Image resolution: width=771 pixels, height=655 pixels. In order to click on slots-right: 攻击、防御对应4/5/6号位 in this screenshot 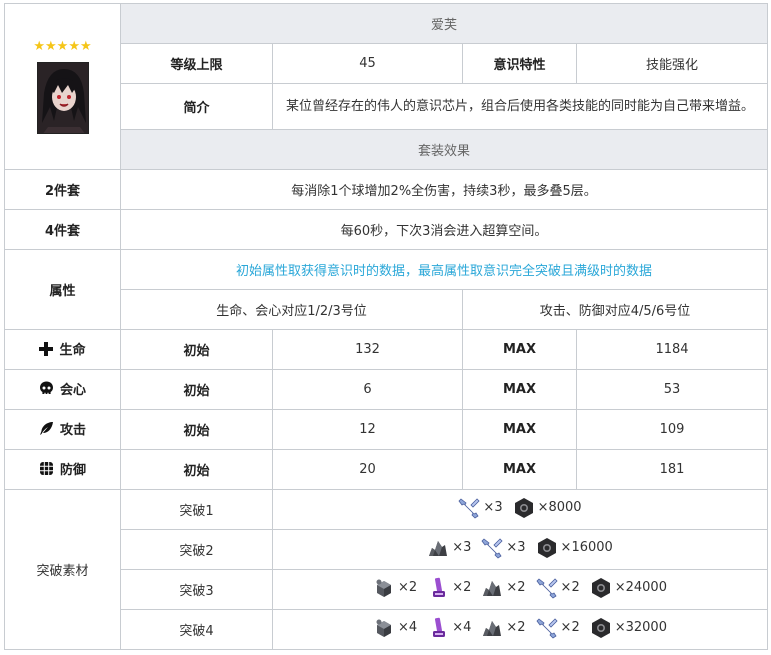, I will do `click(615, 309)`.